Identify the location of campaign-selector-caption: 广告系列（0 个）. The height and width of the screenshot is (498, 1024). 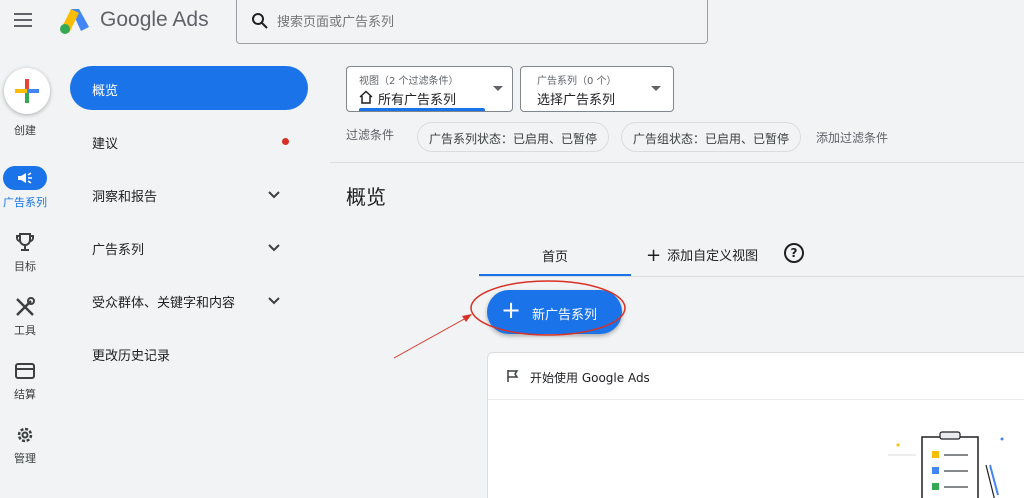
(577, 81).